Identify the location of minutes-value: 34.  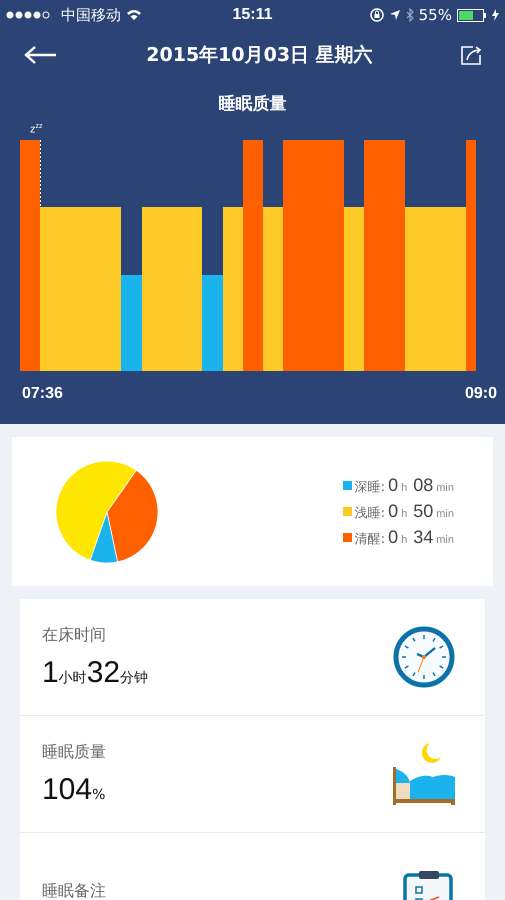
(423, 537).